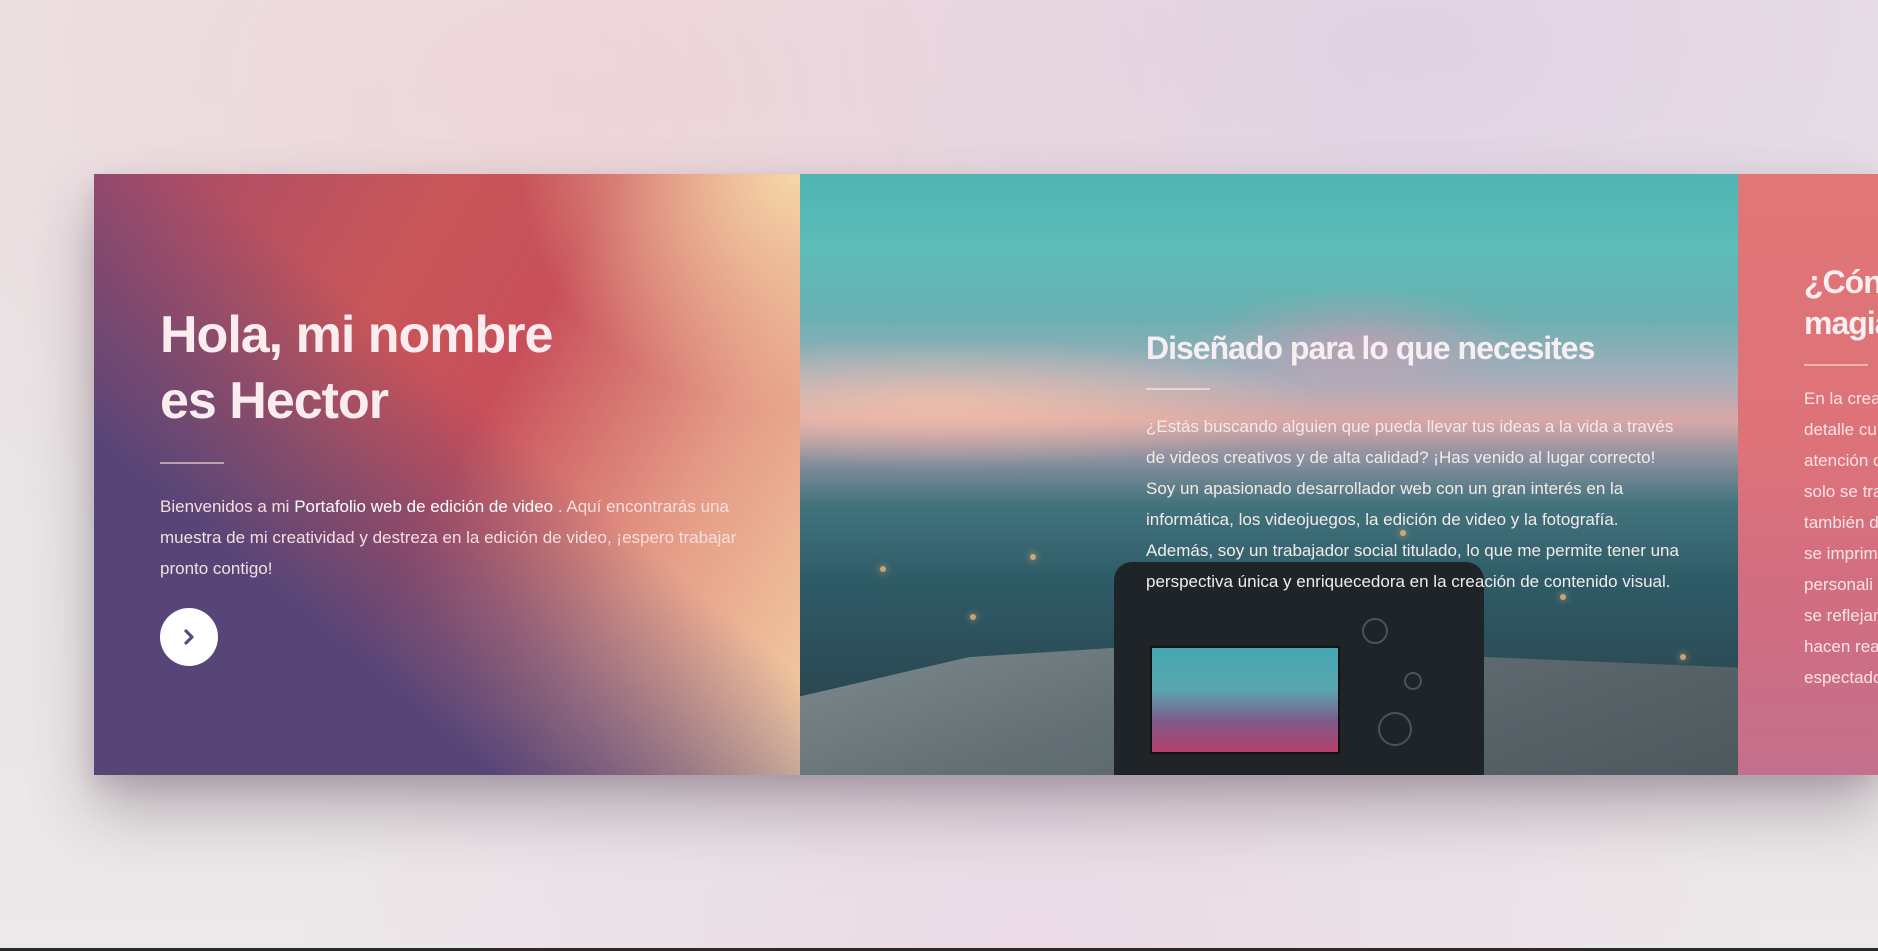  I want to click on intro-text-start: Bienvenidos a mi, so click(227, 506).